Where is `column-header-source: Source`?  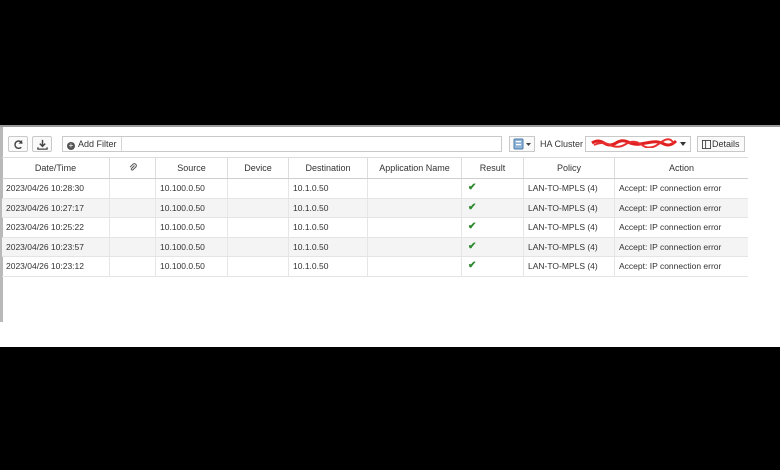
column-header-source: Source is located at coordinates (192, 168).